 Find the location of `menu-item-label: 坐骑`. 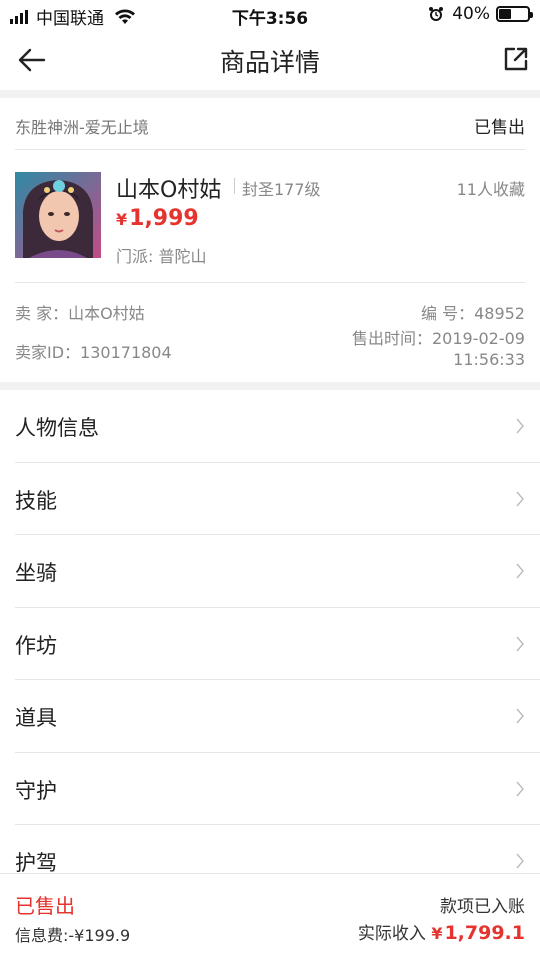

menu-item-label: 坐骑 is located at coordinates (36, 573).